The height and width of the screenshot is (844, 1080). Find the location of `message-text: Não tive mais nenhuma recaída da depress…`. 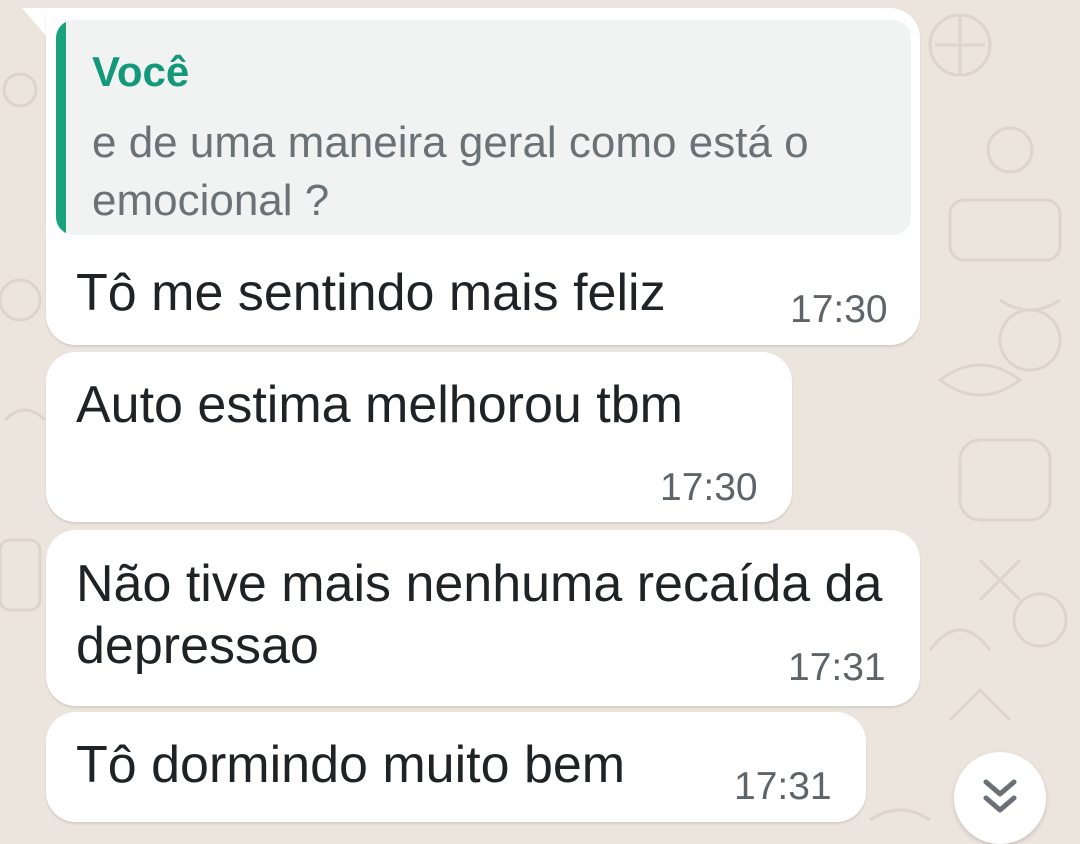

message-text: Não tive mais nenhuma recaída da depress… is located at coordinates (486, 615).